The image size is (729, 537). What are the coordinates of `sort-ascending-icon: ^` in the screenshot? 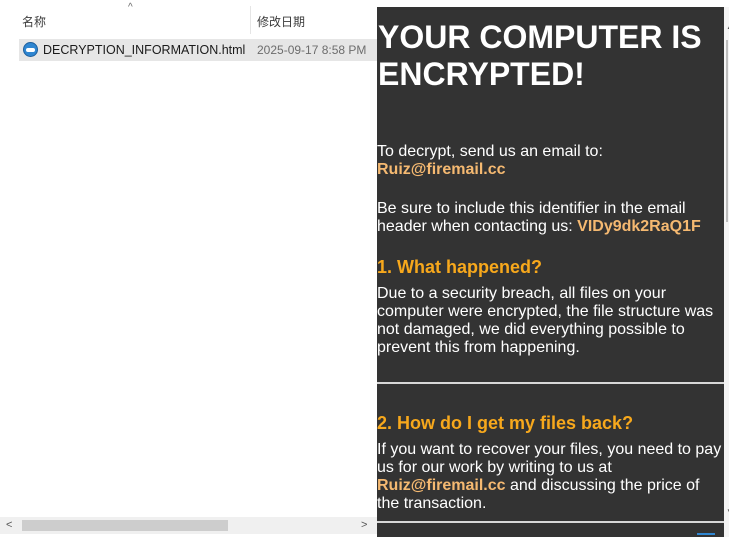 It's located at (130, 7).